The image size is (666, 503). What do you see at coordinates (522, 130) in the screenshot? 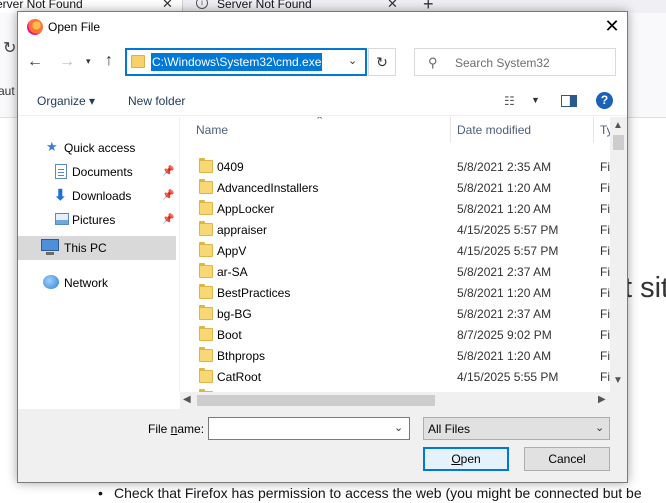
I see `column-header-date: Date modified` at bounding box center [522, 130].